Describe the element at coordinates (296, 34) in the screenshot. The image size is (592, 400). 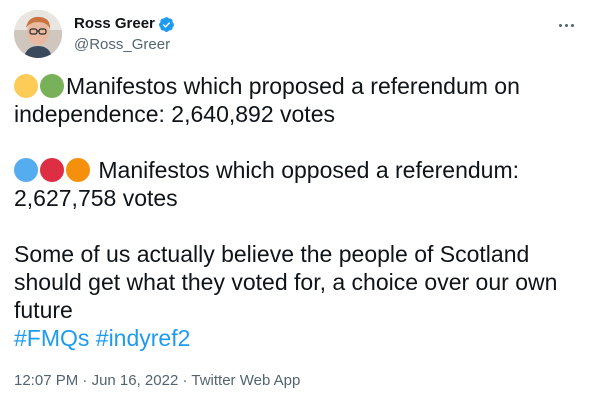
I see `tweet-header: Ross Greer @Ross_Greer` at that location.